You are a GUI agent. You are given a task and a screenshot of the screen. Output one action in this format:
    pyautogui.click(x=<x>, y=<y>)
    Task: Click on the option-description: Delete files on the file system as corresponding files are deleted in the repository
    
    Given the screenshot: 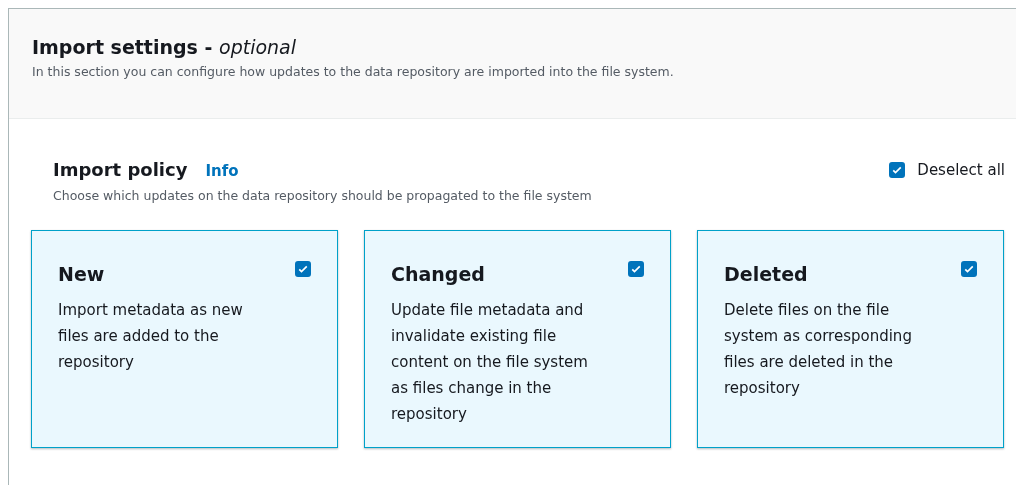 What is the action you would take?
    pyautogui.click(x=818, y=349)
    